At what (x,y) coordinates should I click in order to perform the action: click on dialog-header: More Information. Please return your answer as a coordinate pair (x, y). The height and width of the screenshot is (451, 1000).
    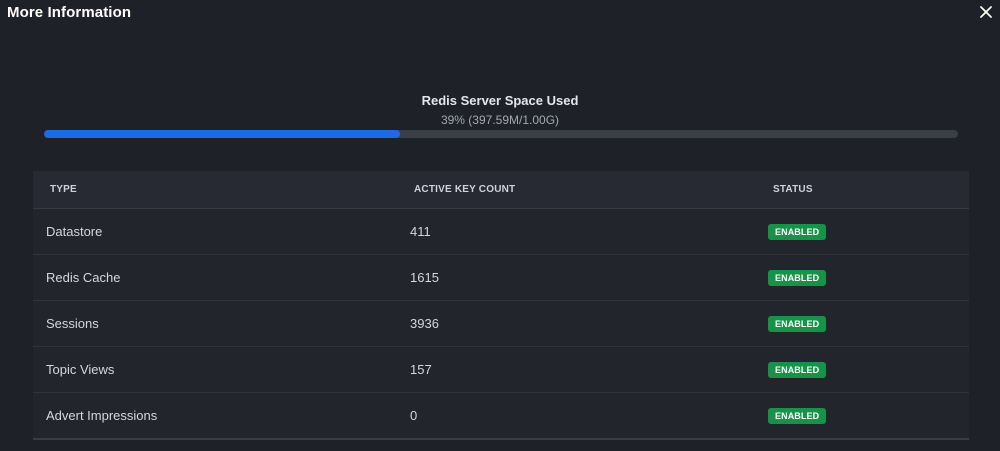
    Looking at the image, I should click on (500, 13).